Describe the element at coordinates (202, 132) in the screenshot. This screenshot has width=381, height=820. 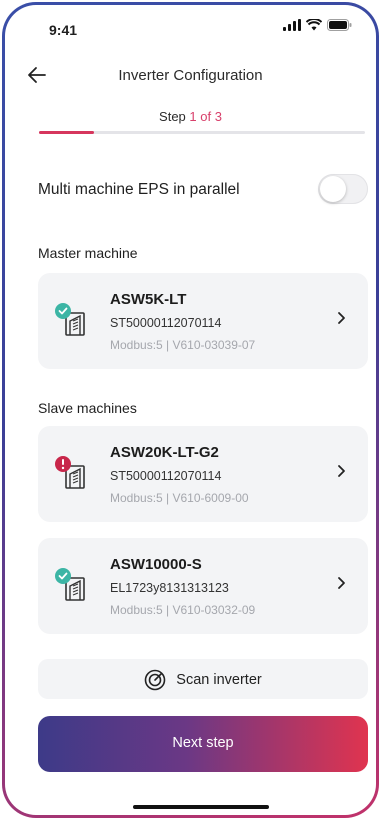
I see `step-progress-bar` at that location.